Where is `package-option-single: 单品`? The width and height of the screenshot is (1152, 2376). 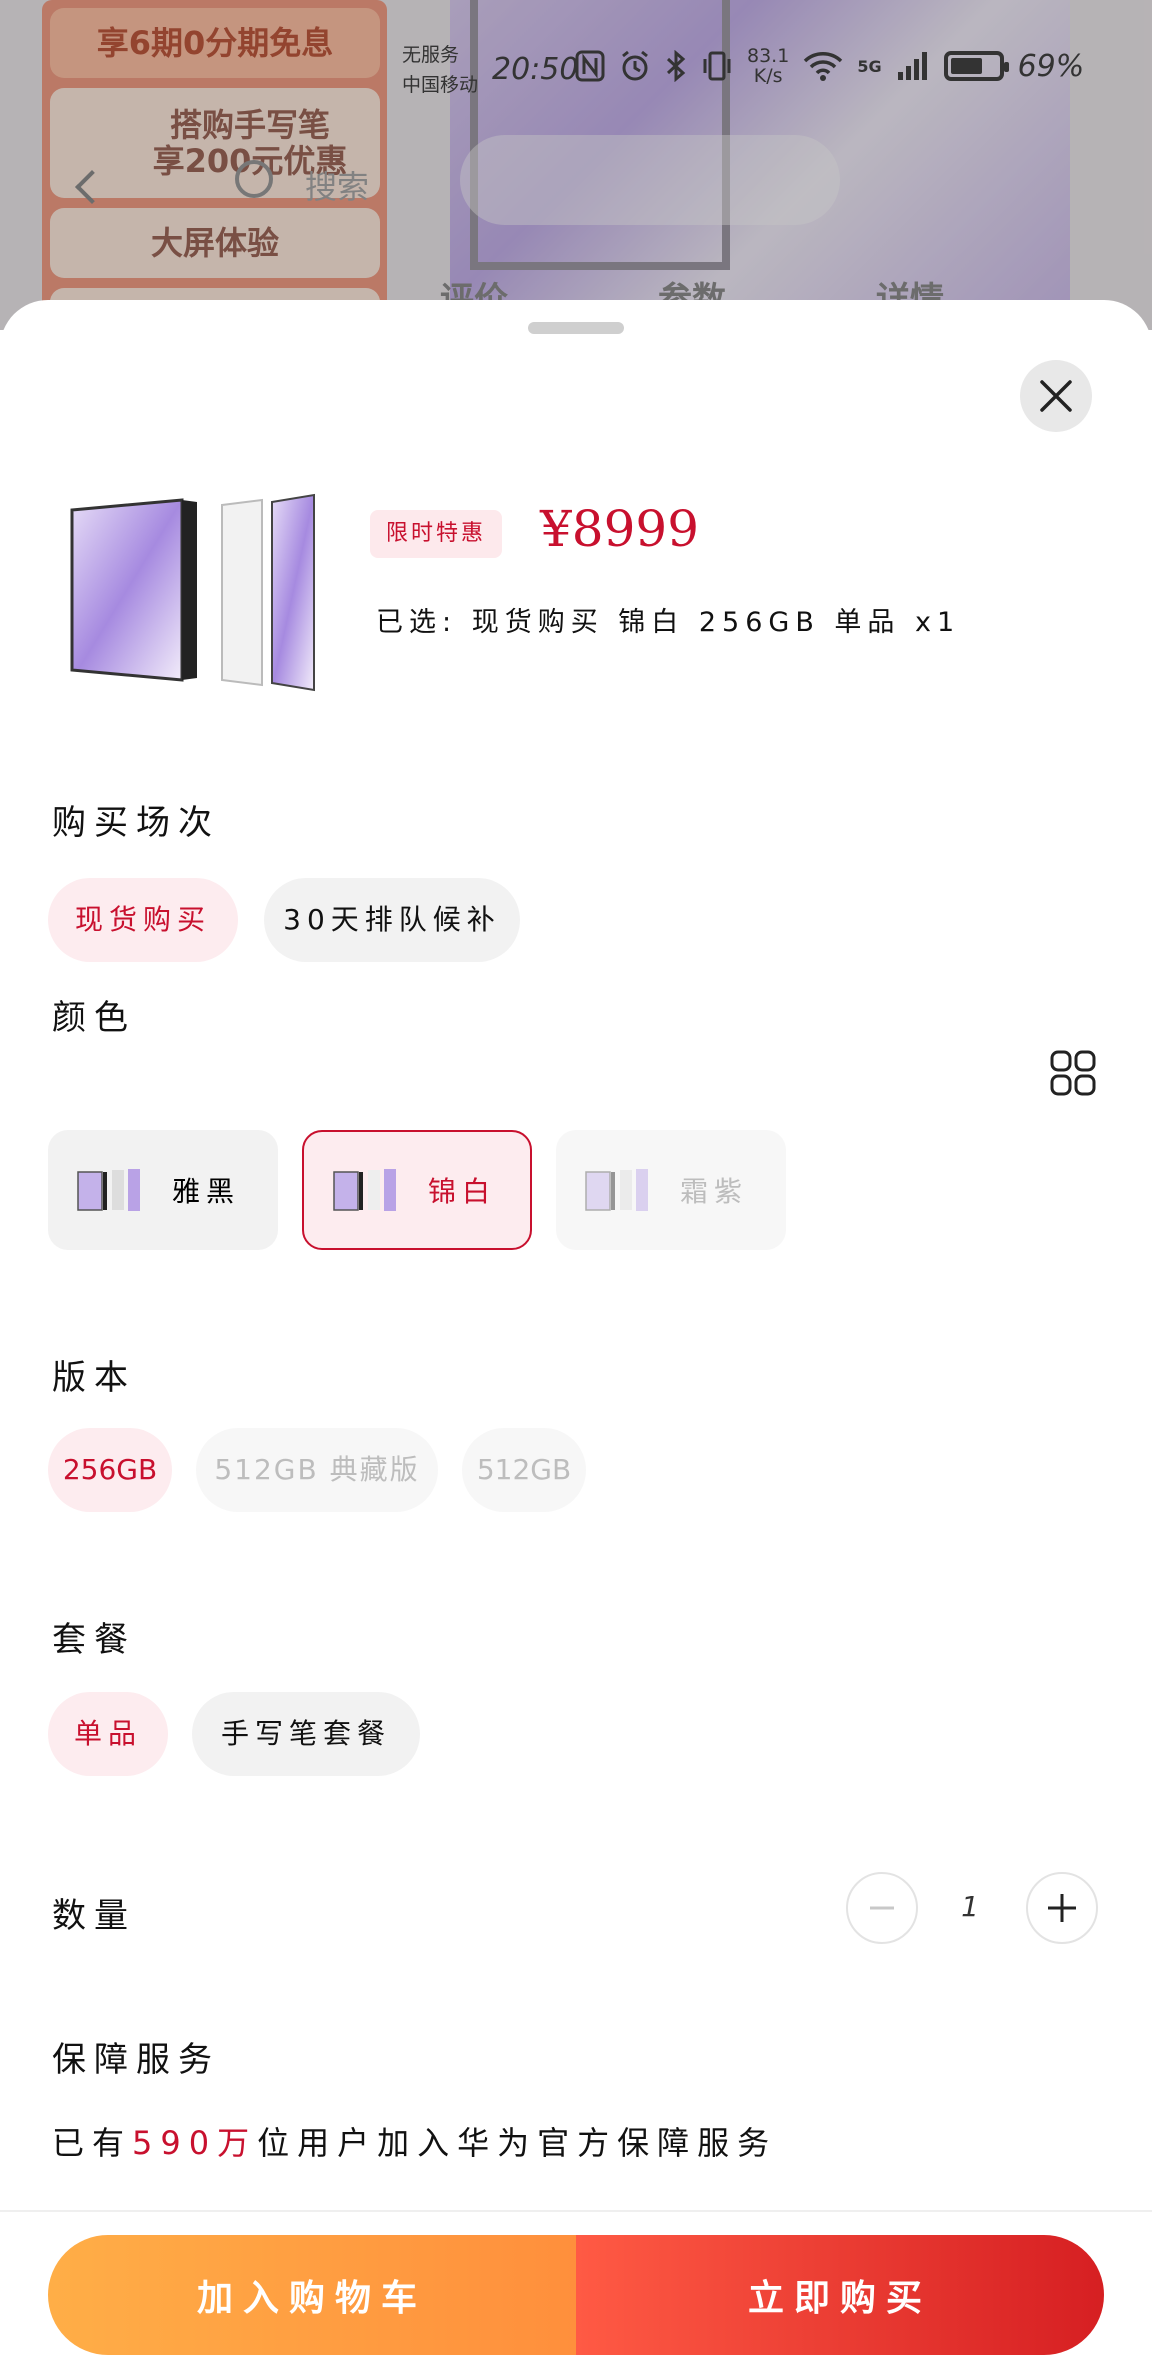
package-option-single: 单品 is located at coordinates (108, 1734).